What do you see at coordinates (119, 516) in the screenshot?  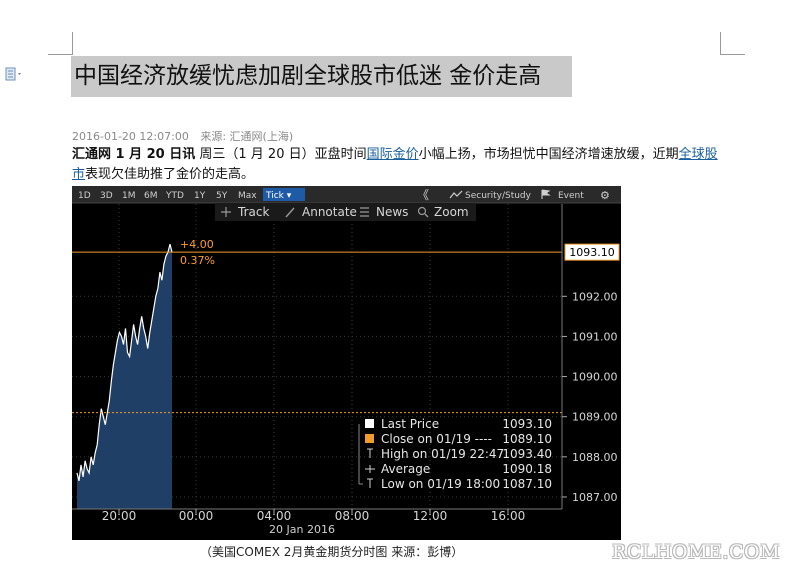 I see `x-tick-label: 20:00` at bounding box center [119, 516].